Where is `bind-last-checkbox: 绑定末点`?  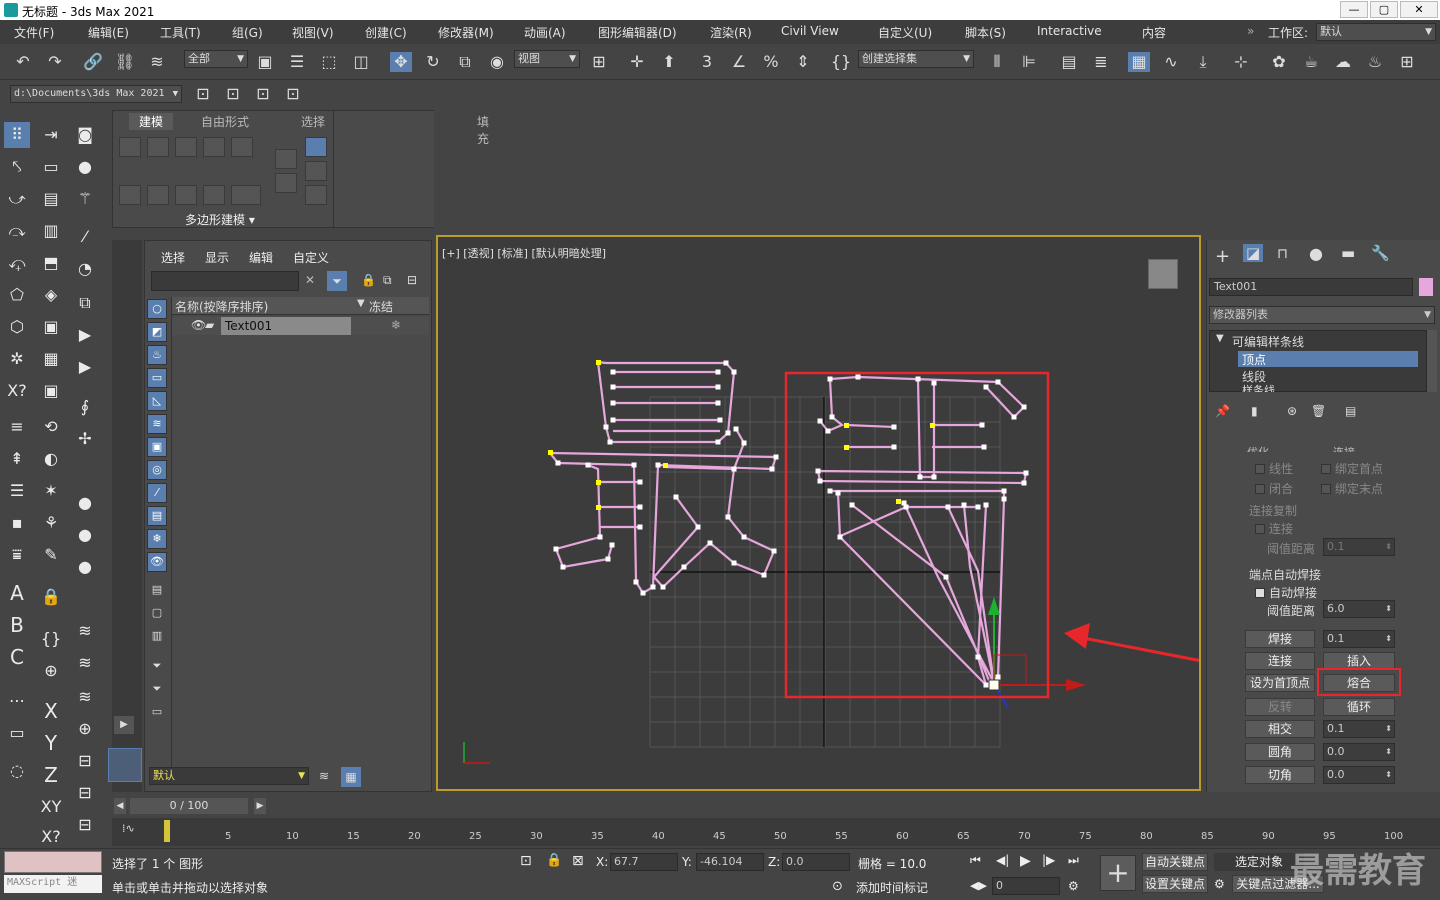
bind-last-checkbox: 绑定末点 is located at coordinates (1352, 488).